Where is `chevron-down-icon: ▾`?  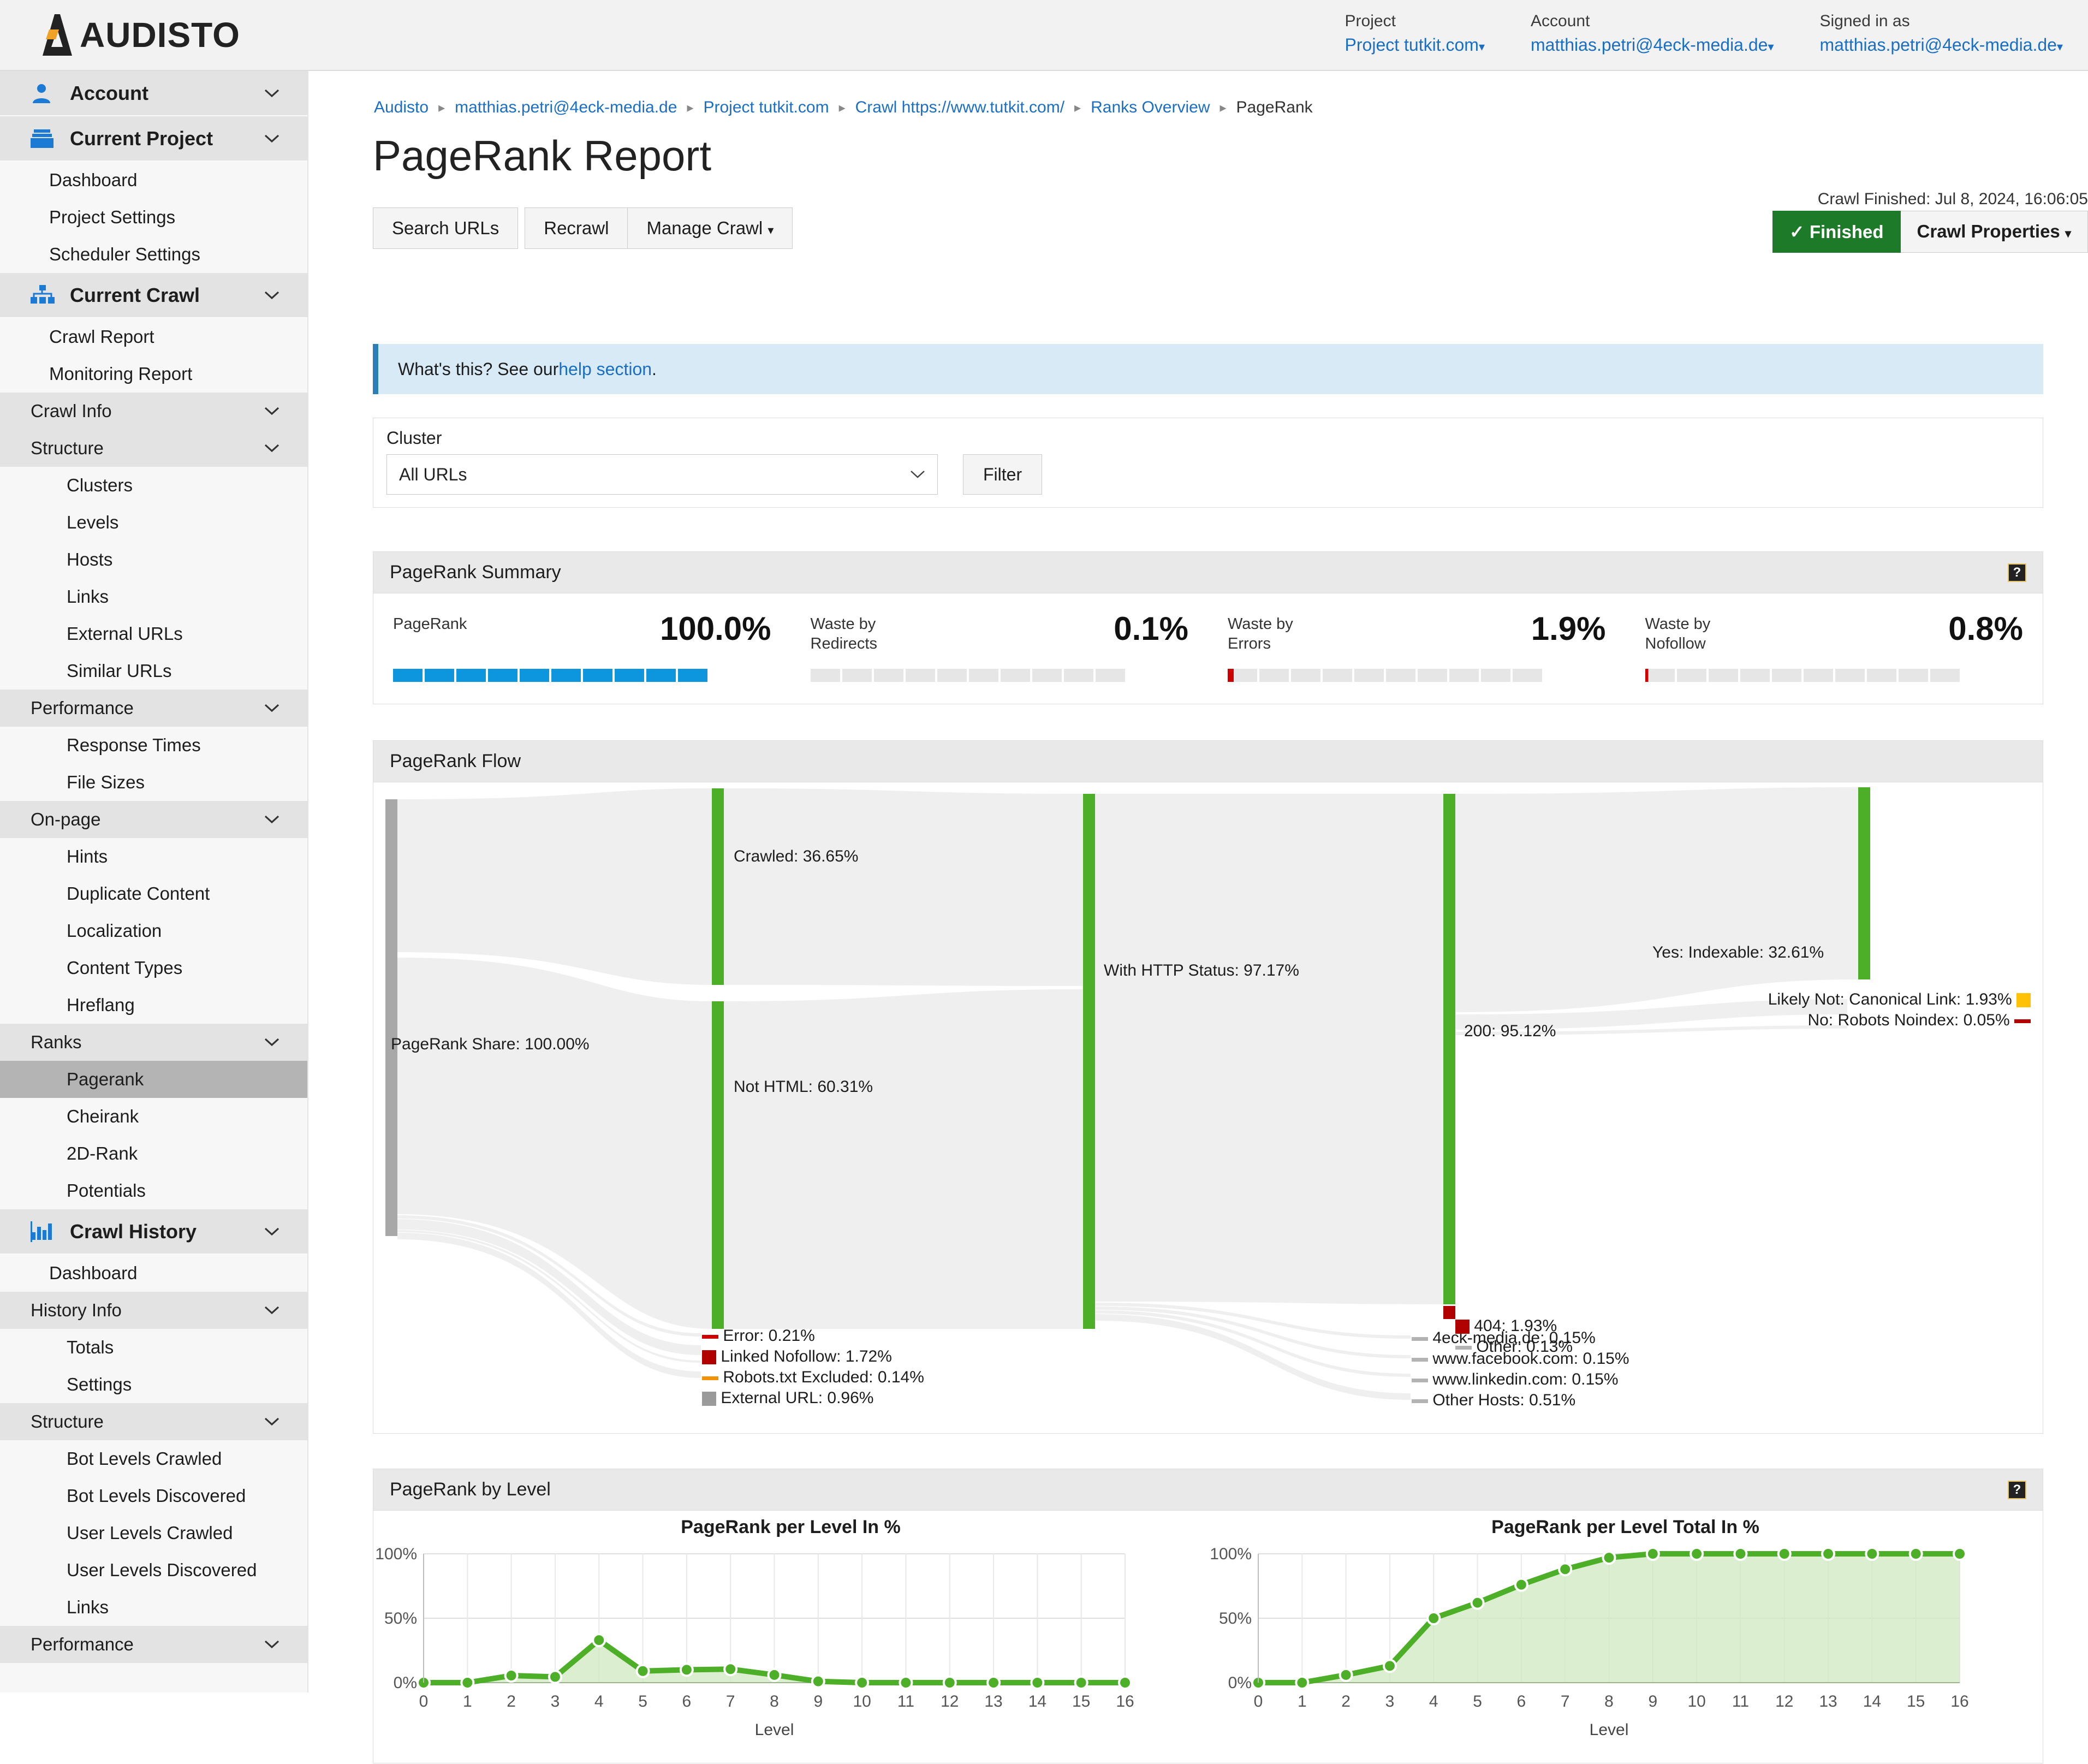 chevron-down-icon: ▾ is located at coordinates (2059, 47).